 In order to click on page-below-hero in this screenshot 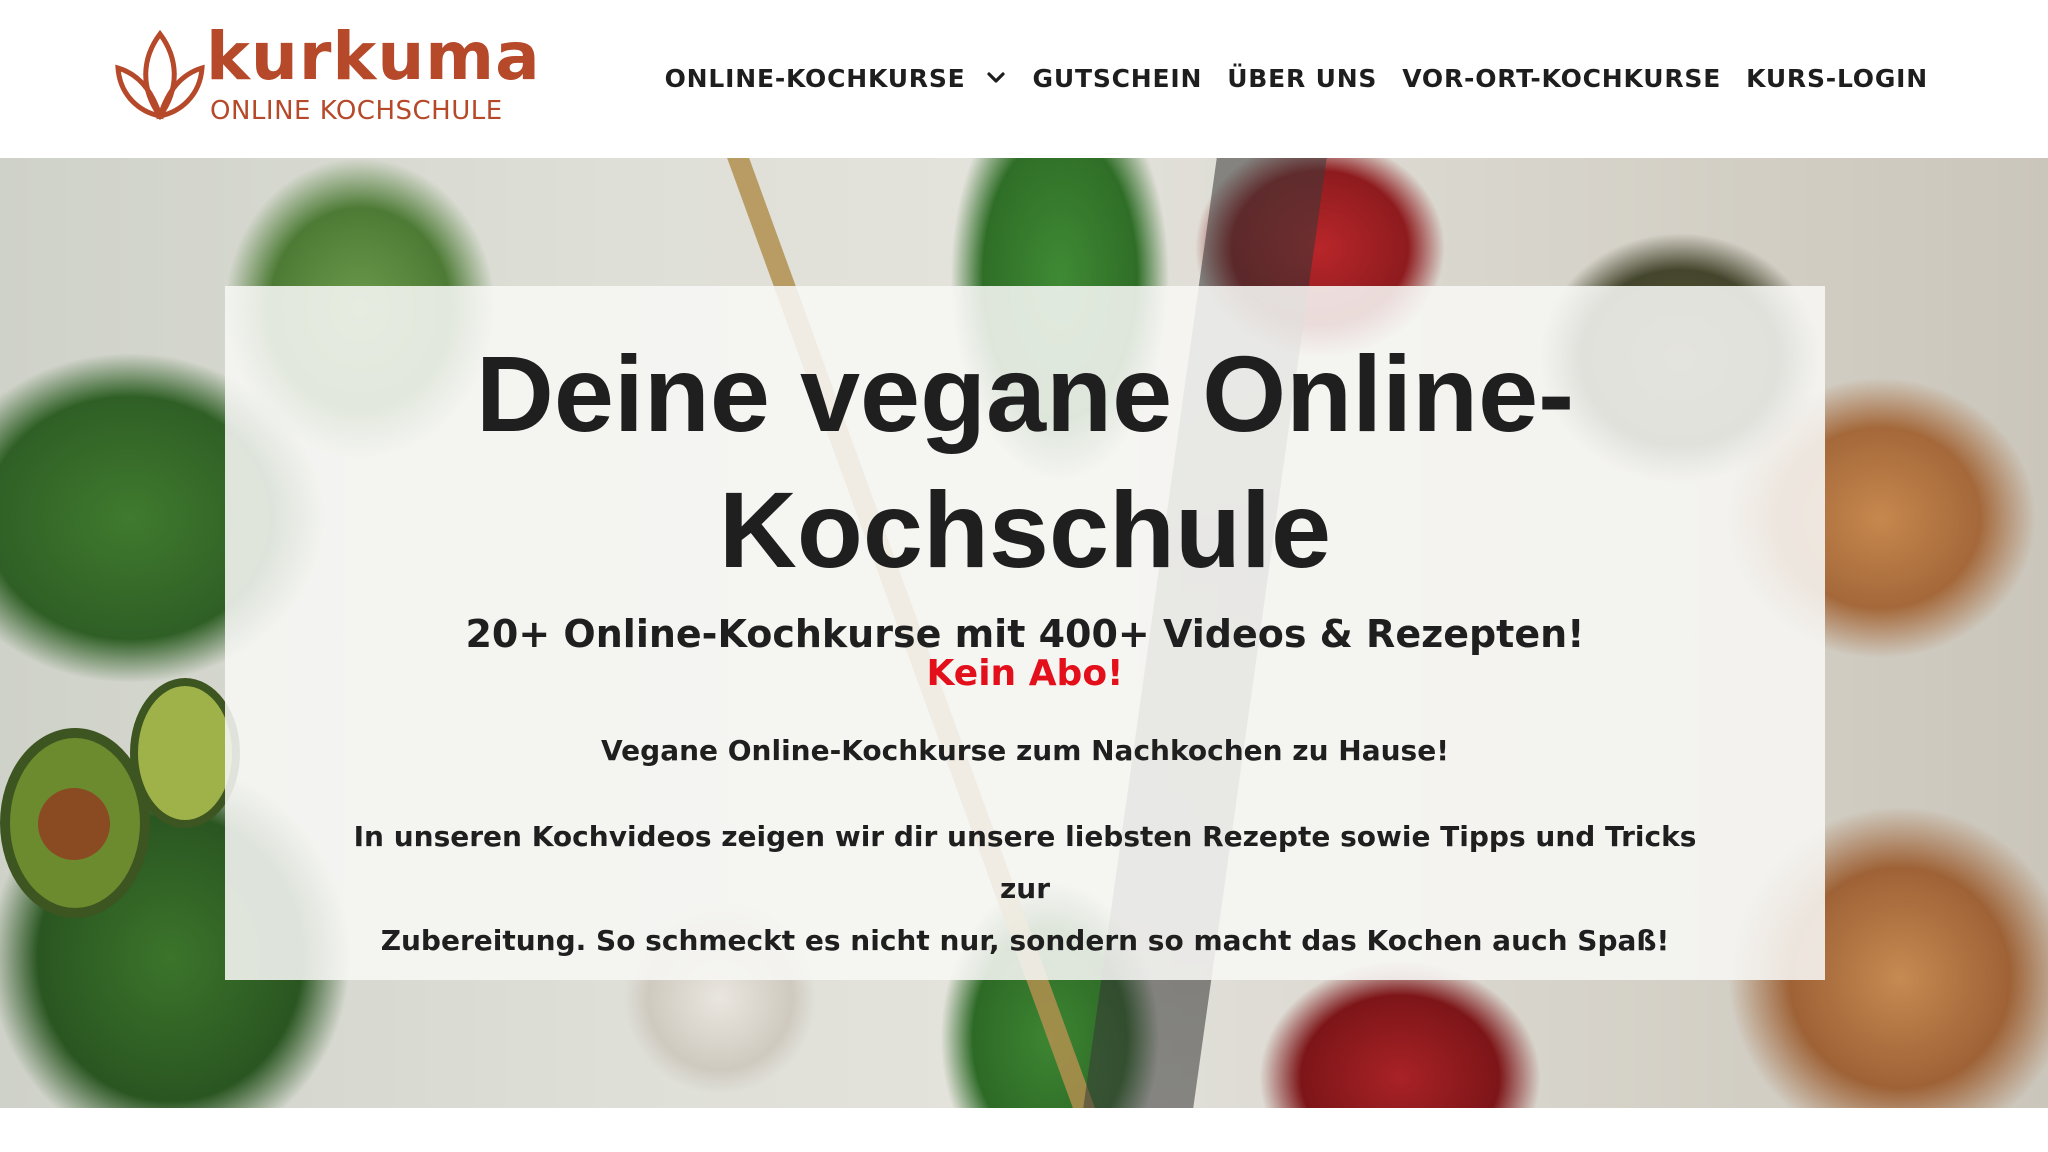, I will do `click(1024, 1130)`.